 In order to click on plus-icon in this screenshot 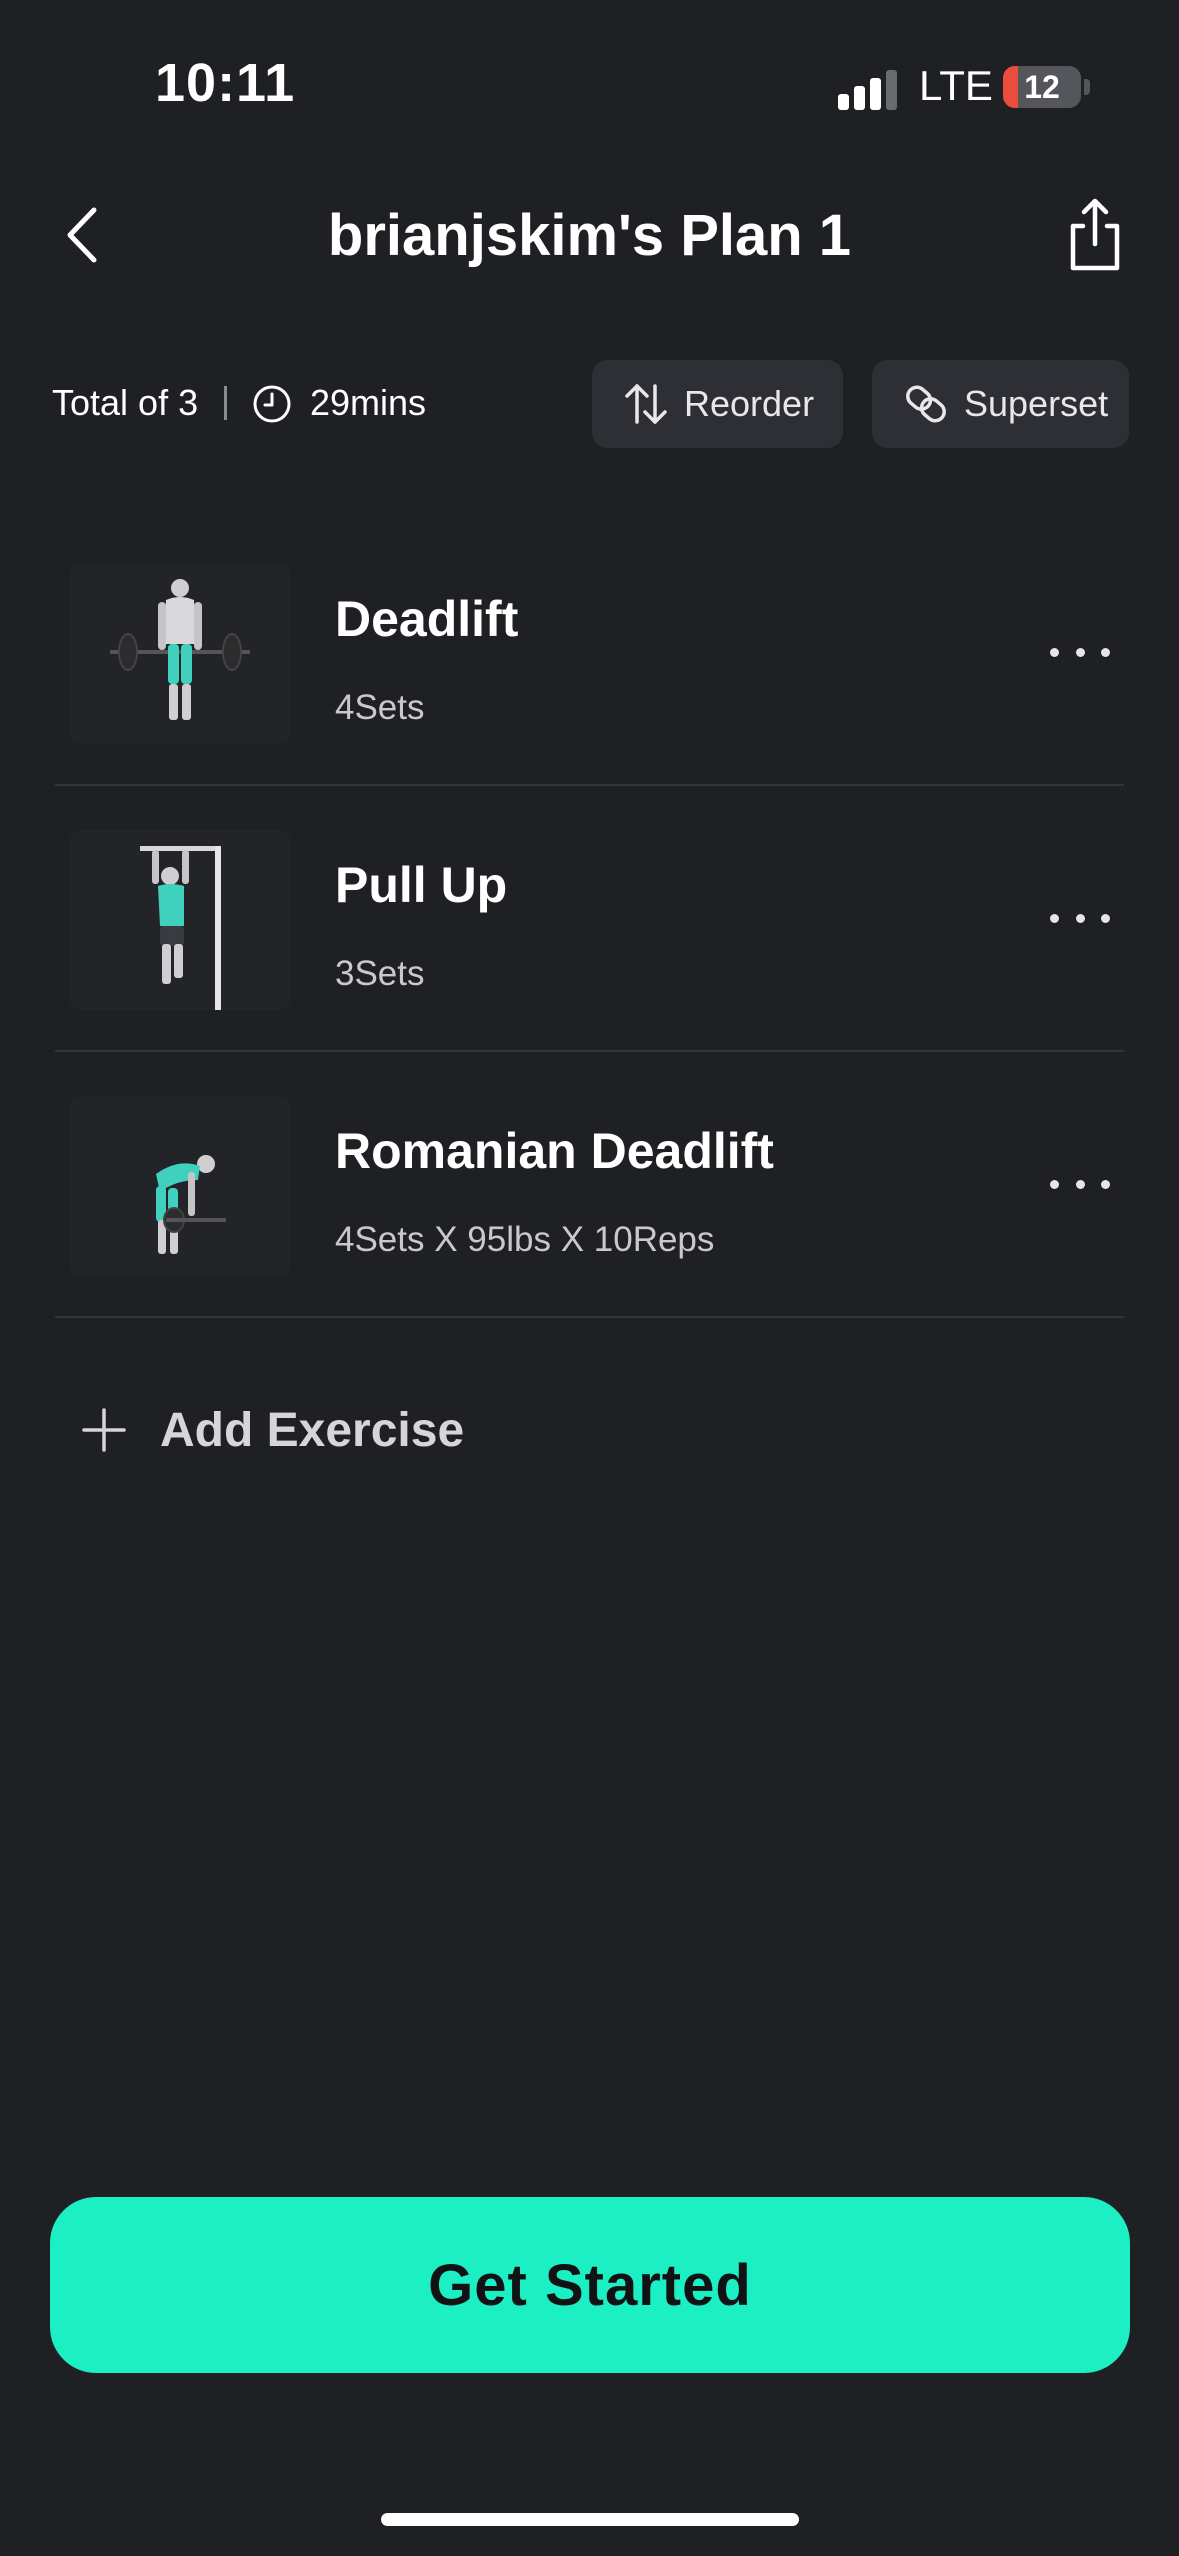, I will do `click(104, 1430)`.